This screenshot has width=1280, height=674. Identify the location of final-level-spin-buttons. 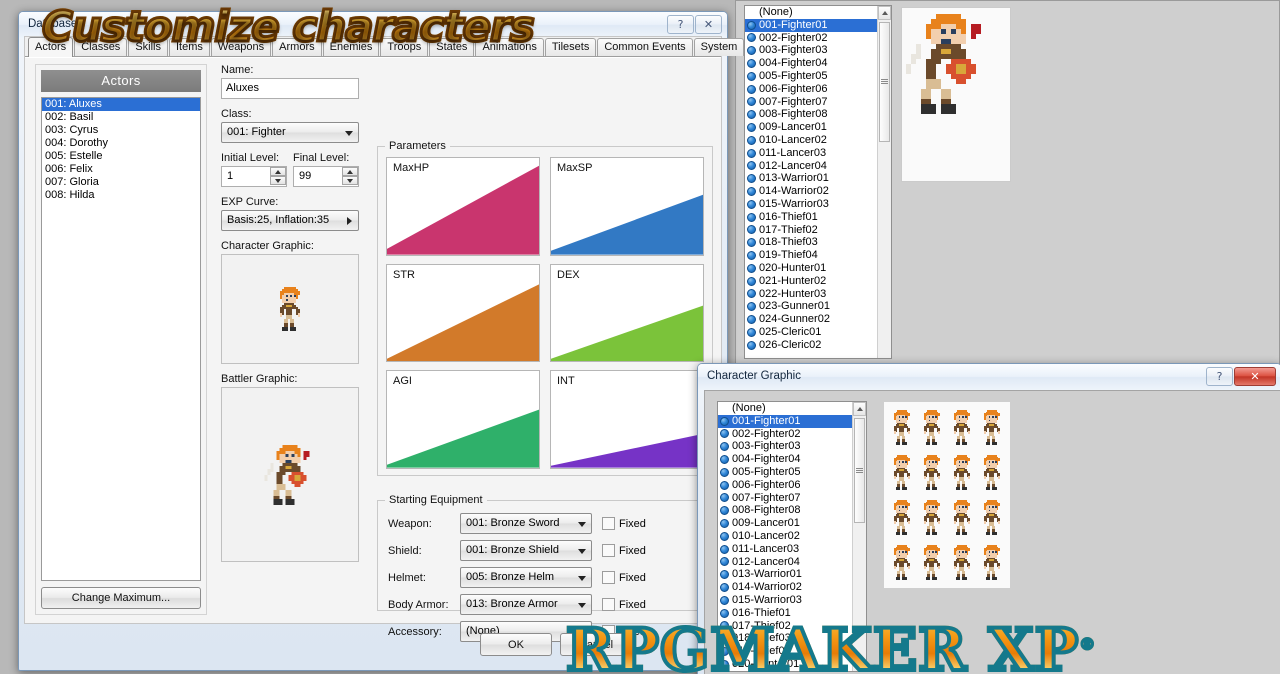
(350, 176).